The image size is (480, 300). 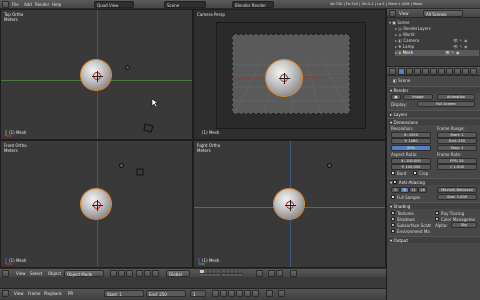 What do you see at coordinates (271, 273) in the screenshot?
I see `snap-icon` at bounding box center [271, 273].